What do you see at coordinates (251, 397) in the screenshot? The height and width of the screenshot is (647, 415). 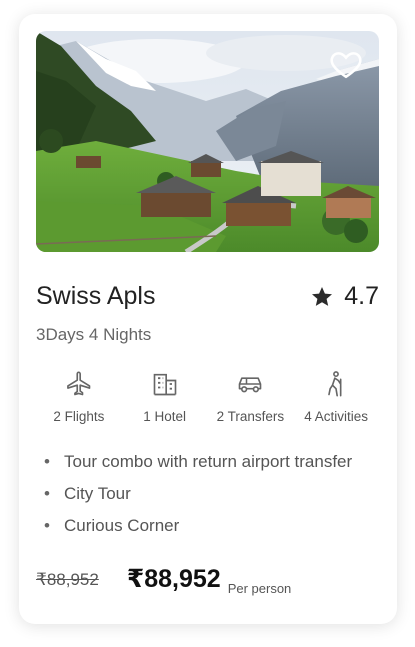 I see `feature-transfers: 2 Transfers` at bounding box center [251, 397].